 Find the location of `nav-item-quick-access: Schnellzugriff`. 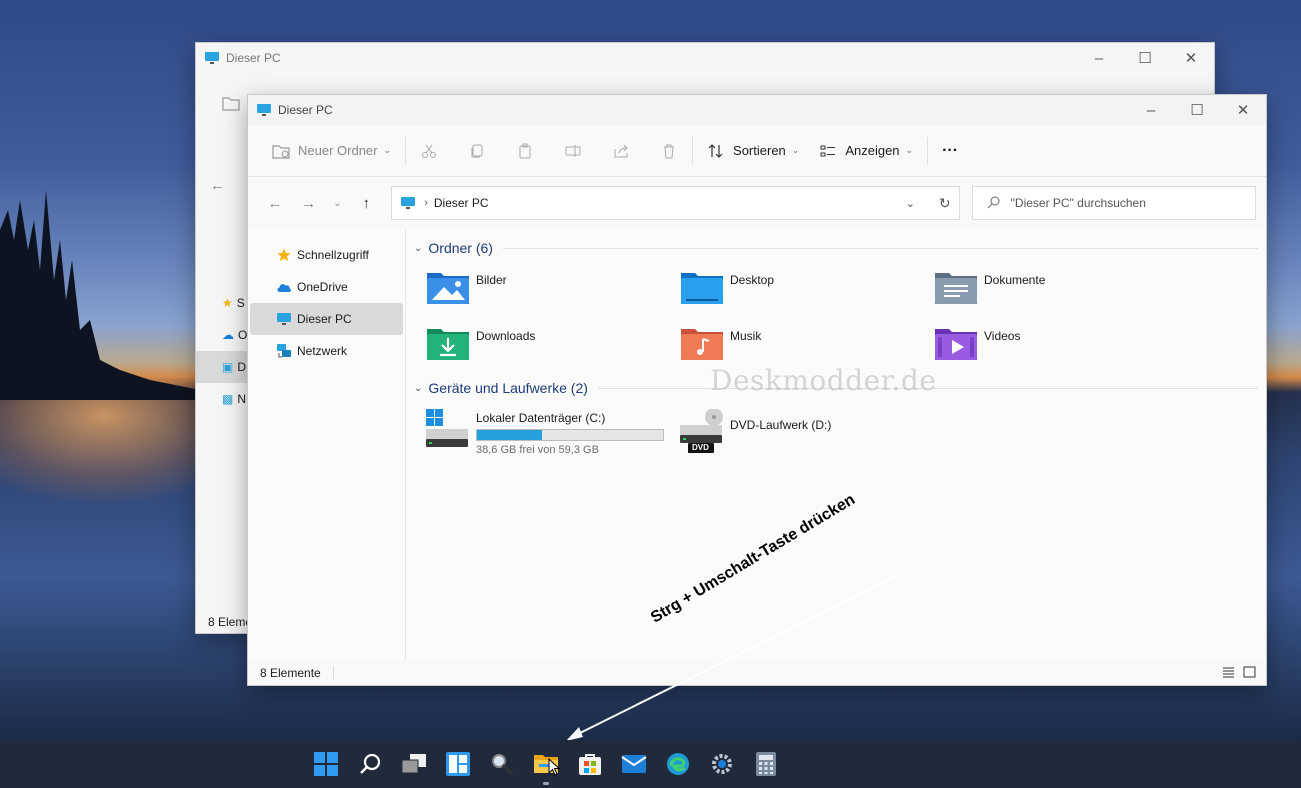

nav-item-quick-access: Schnellzugriff is located at coordinates (326, 255).